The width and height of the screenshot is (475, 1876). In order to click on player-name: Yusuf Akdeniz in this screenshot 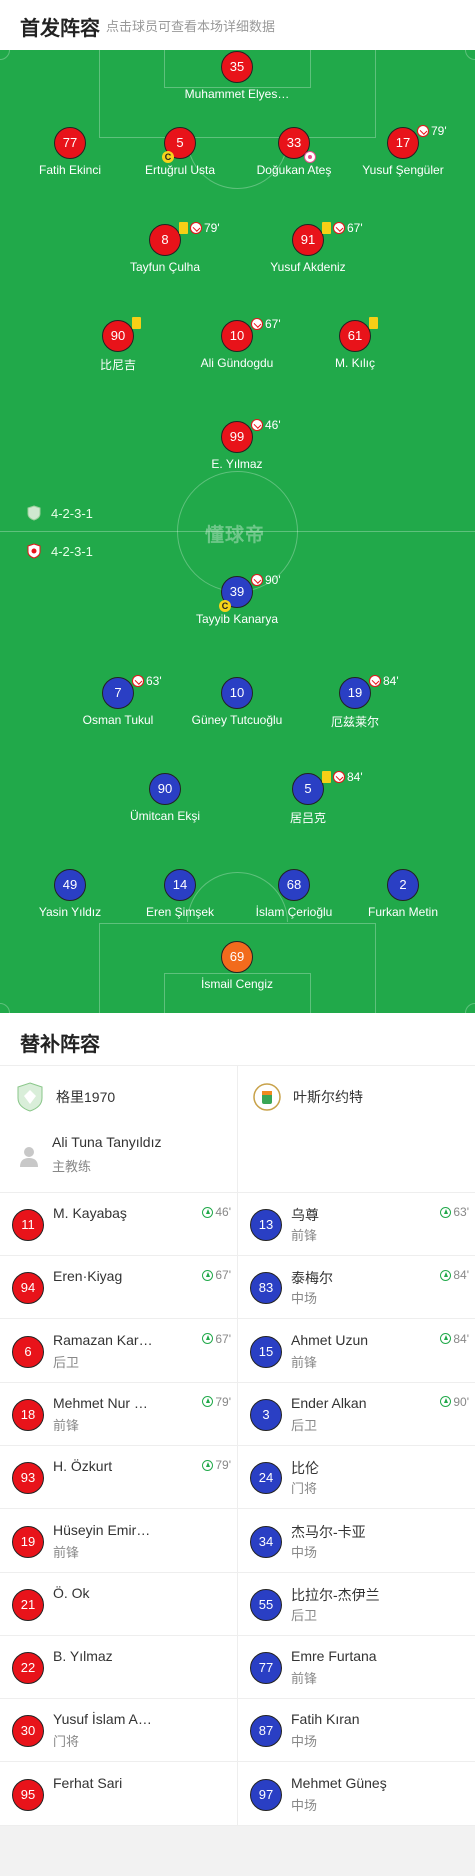, I will do `click(308, 267)`.